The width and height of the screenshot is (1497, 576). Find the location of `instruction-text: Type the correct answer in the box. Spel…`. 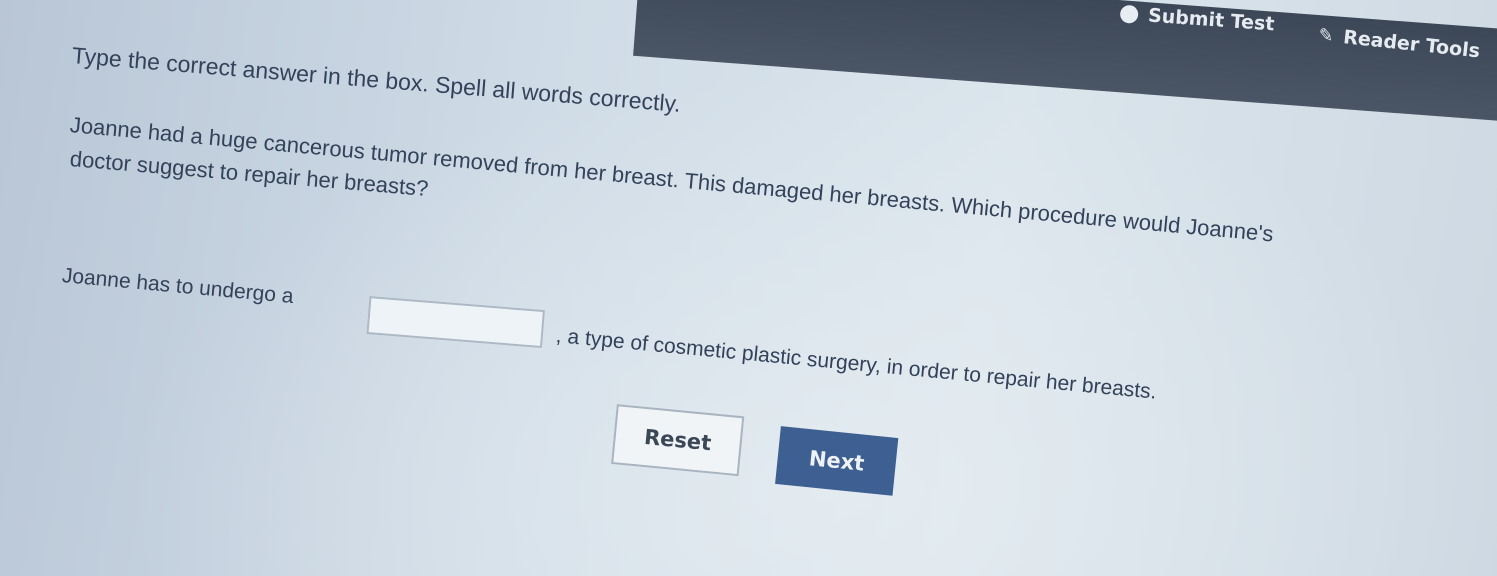

instruction-text: Type the correct answer in the box. Spel… is located at coordinates (376, 79).